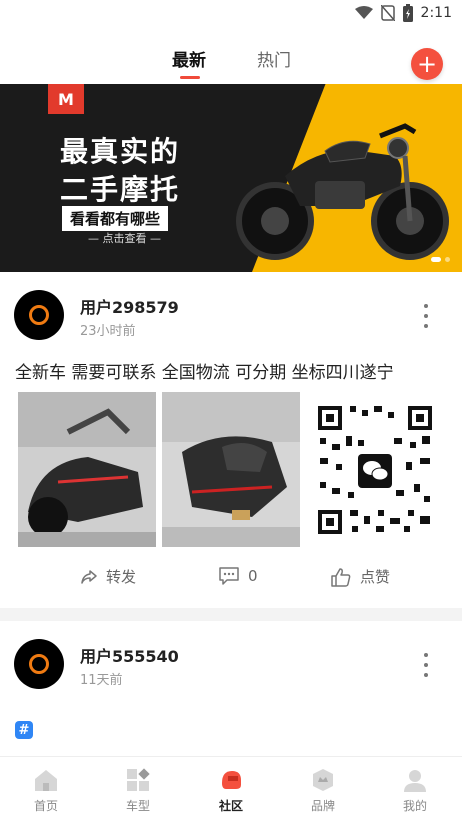 This screenshot has height=821, width=462. I want to click on banner-subtitle: 看看都有哪些, so click(115, 218).